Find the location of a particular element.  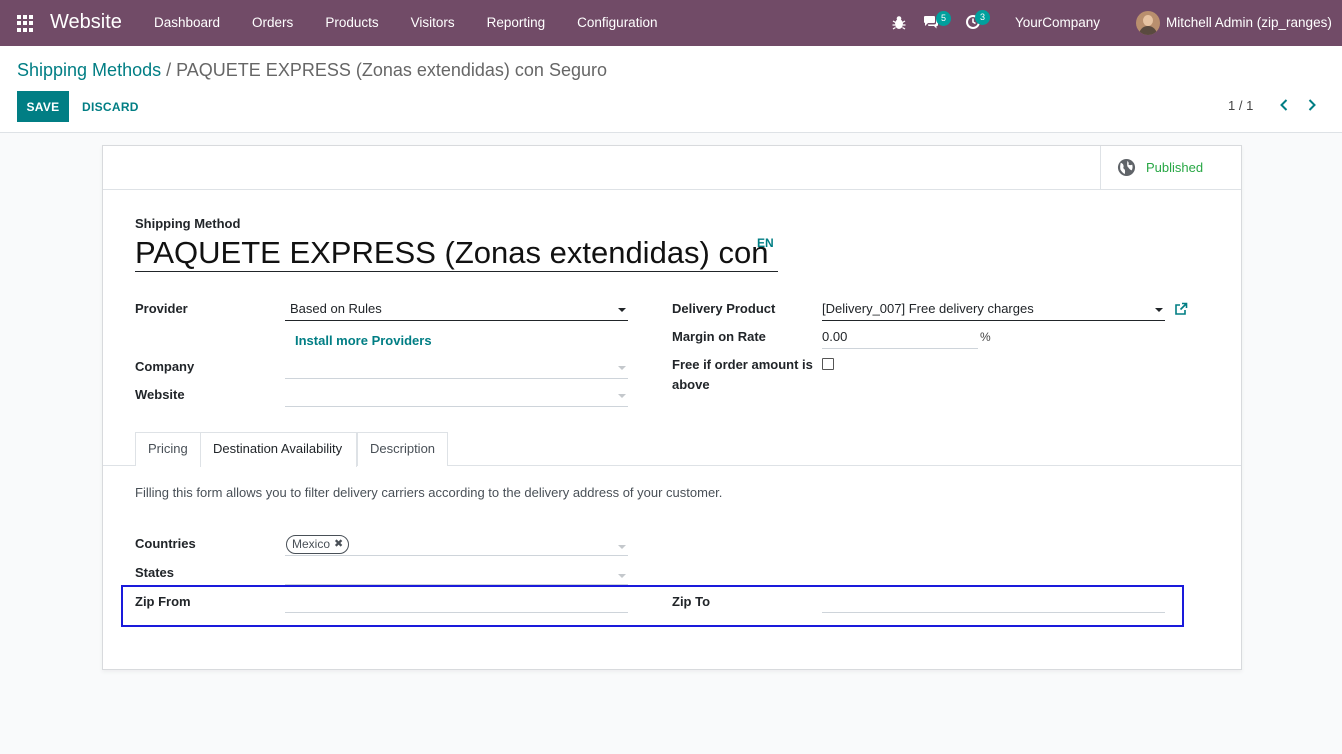

zip-to-input is located at coordinates (993, 602).